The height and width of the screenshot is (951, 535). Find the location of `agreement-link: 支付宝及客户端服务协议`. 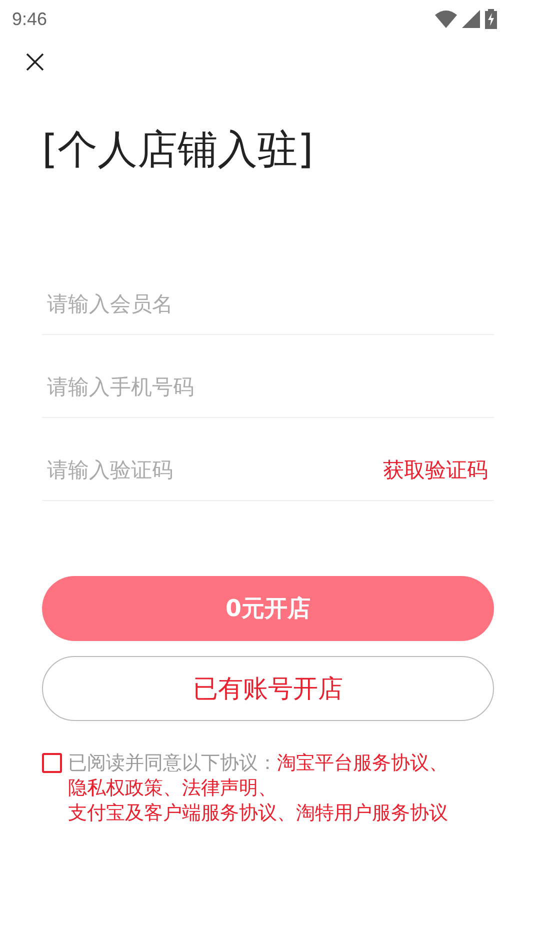

agreement-link: 支付宝及客户端服务协议 is located at coordinates (172, 813).